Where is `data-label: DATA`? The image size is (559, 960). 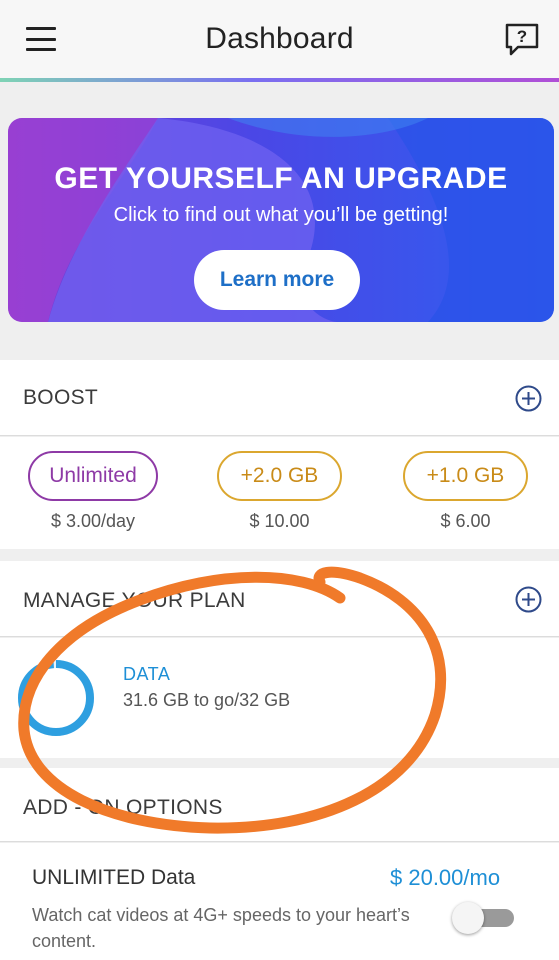 data-label: DATA is located at coordinates (147, 674).